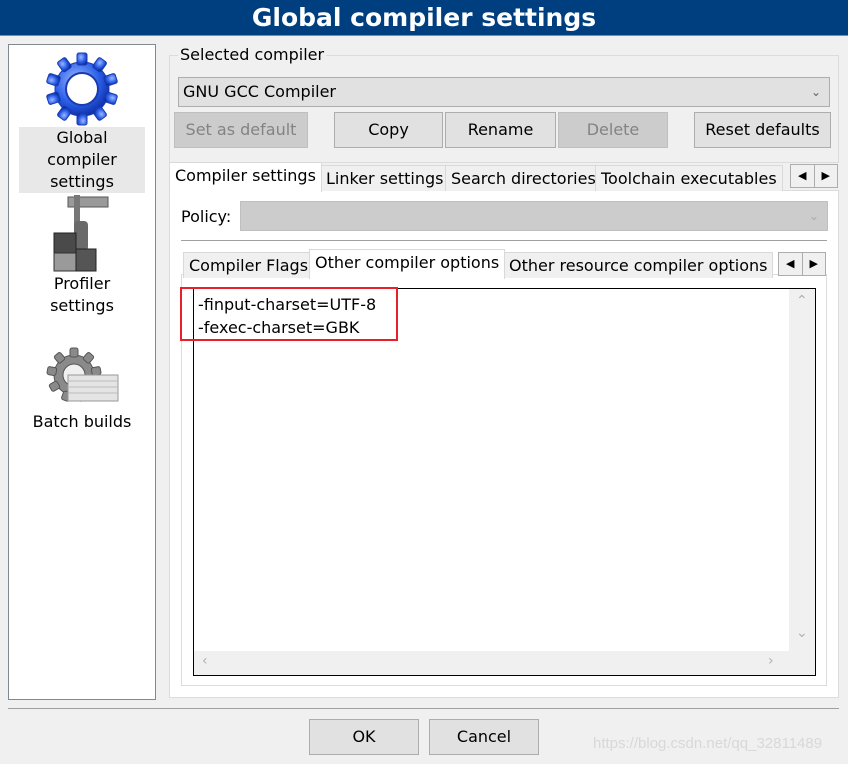 The image size is (848, 764). What do you see at coordinates (82, 89) in the screenshot?
I see `gear-icon` at bounding box center [82, 89].